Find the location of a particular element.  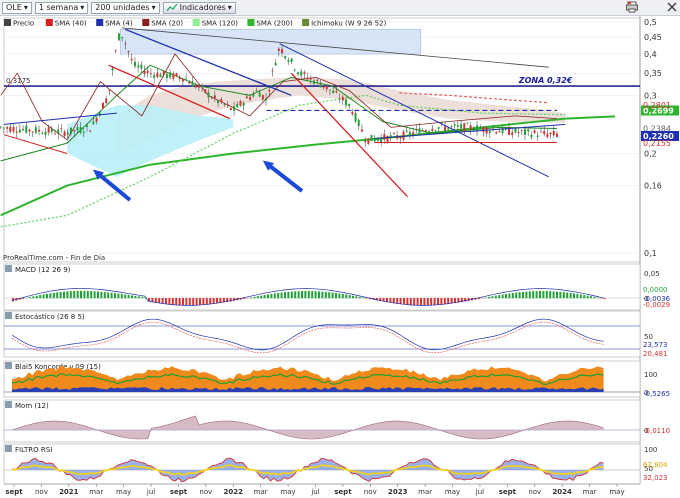

legend-label: SMA (40) is located at coordinates (71, 24).